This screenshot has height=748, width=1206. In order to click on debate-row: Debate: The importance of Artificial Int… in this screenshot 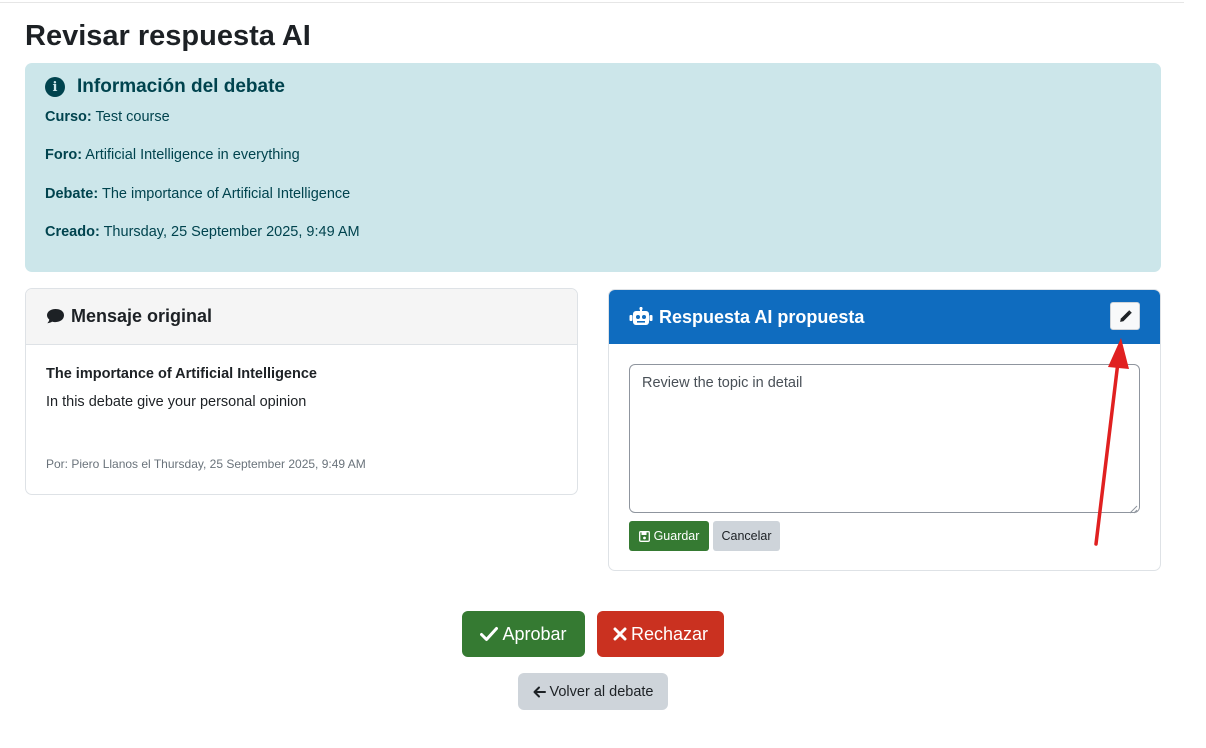, I will do `click(197, 194)`.